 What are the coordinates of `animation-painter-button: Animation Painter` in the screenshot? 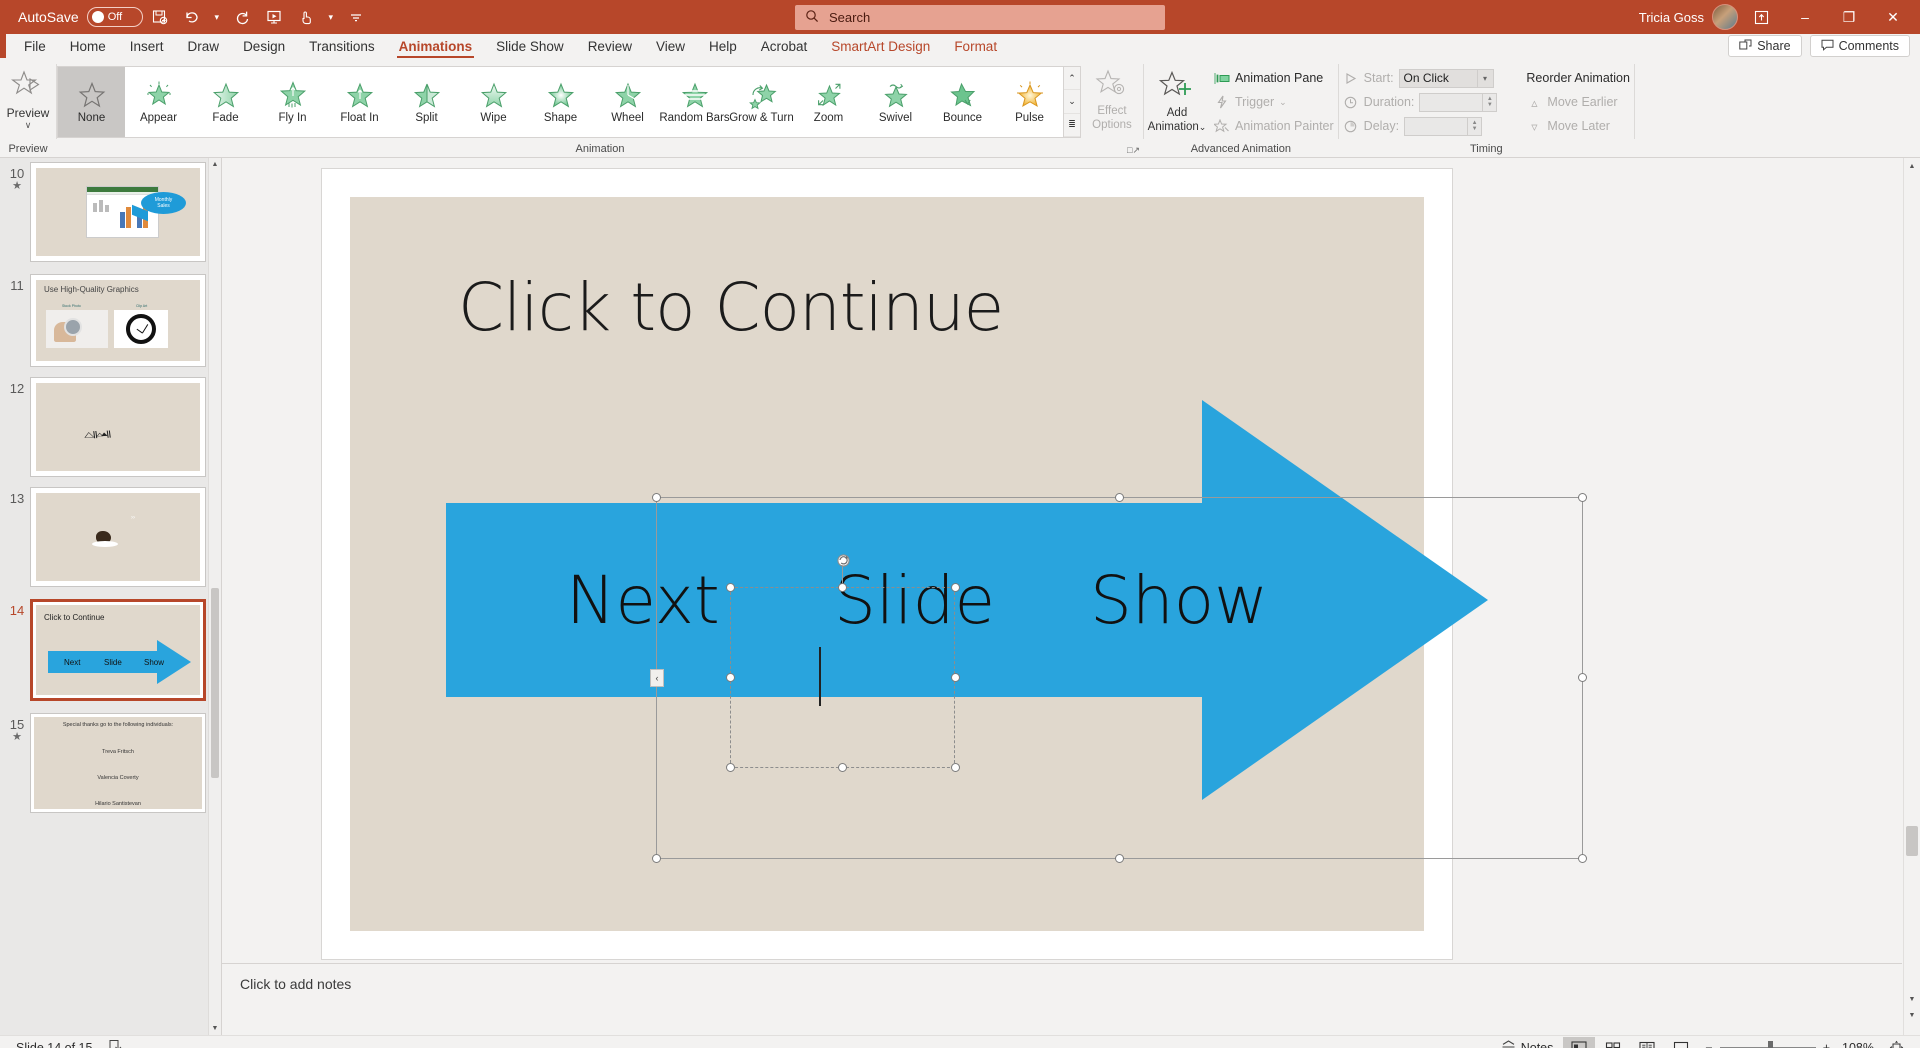 It's located at (1274, 126).